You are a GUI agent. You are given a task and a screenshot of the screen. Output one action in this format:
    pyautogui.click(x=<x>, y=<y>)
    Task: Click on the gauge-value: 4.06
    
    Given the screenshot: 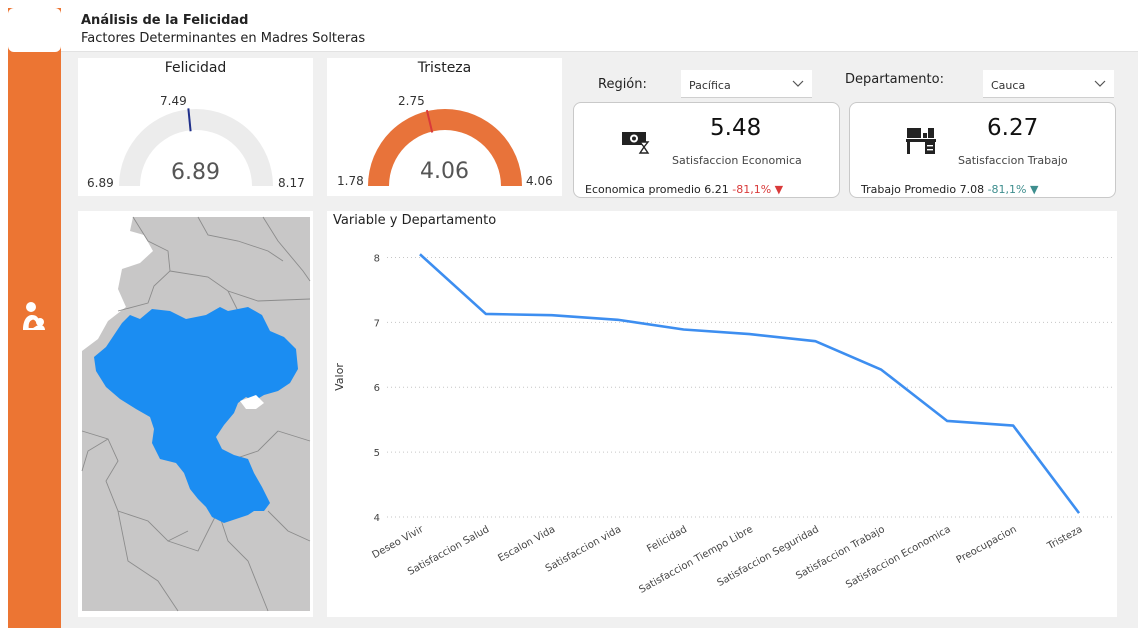 What is the action you would take?
    pyautogui.click(x=444, y=171)
    